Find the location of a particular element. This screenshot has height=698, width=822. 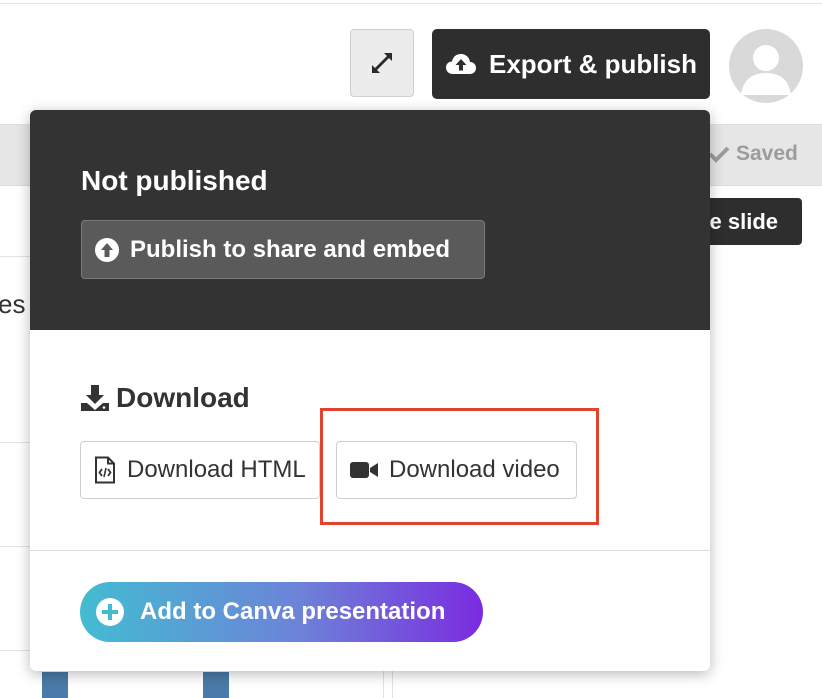

expand-button is located at coordinates (382, 63).